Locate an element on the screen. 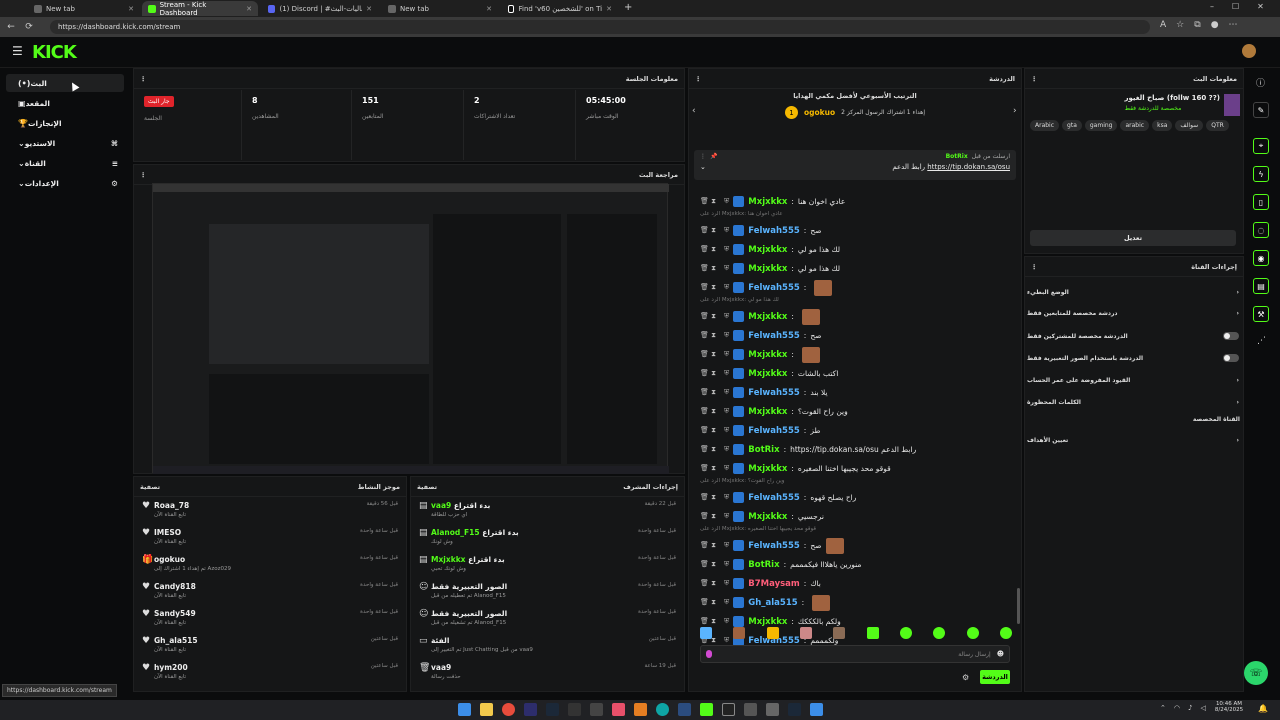  profile-icon: ● is located at coordinates (1215, 25).